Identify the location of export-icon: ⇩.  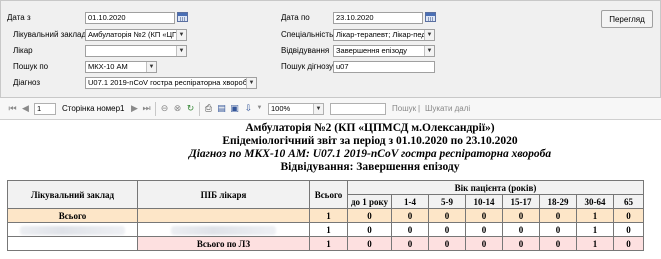
(248, 108).